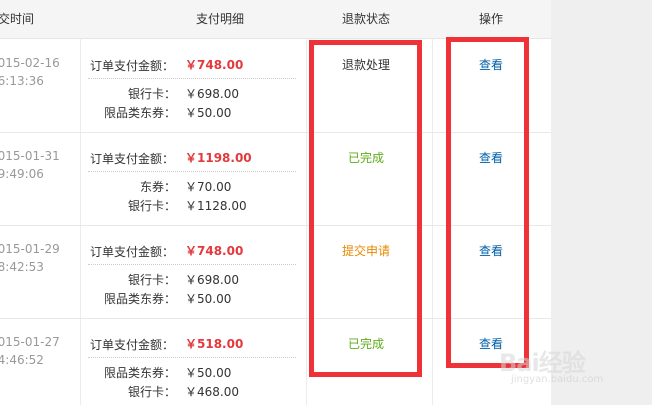 The image size is (652, 405). What do you see at coordinates (22, 174) in the screenshot?
I see `submit-time: 19:49:06` at bounding box center [22, 174].